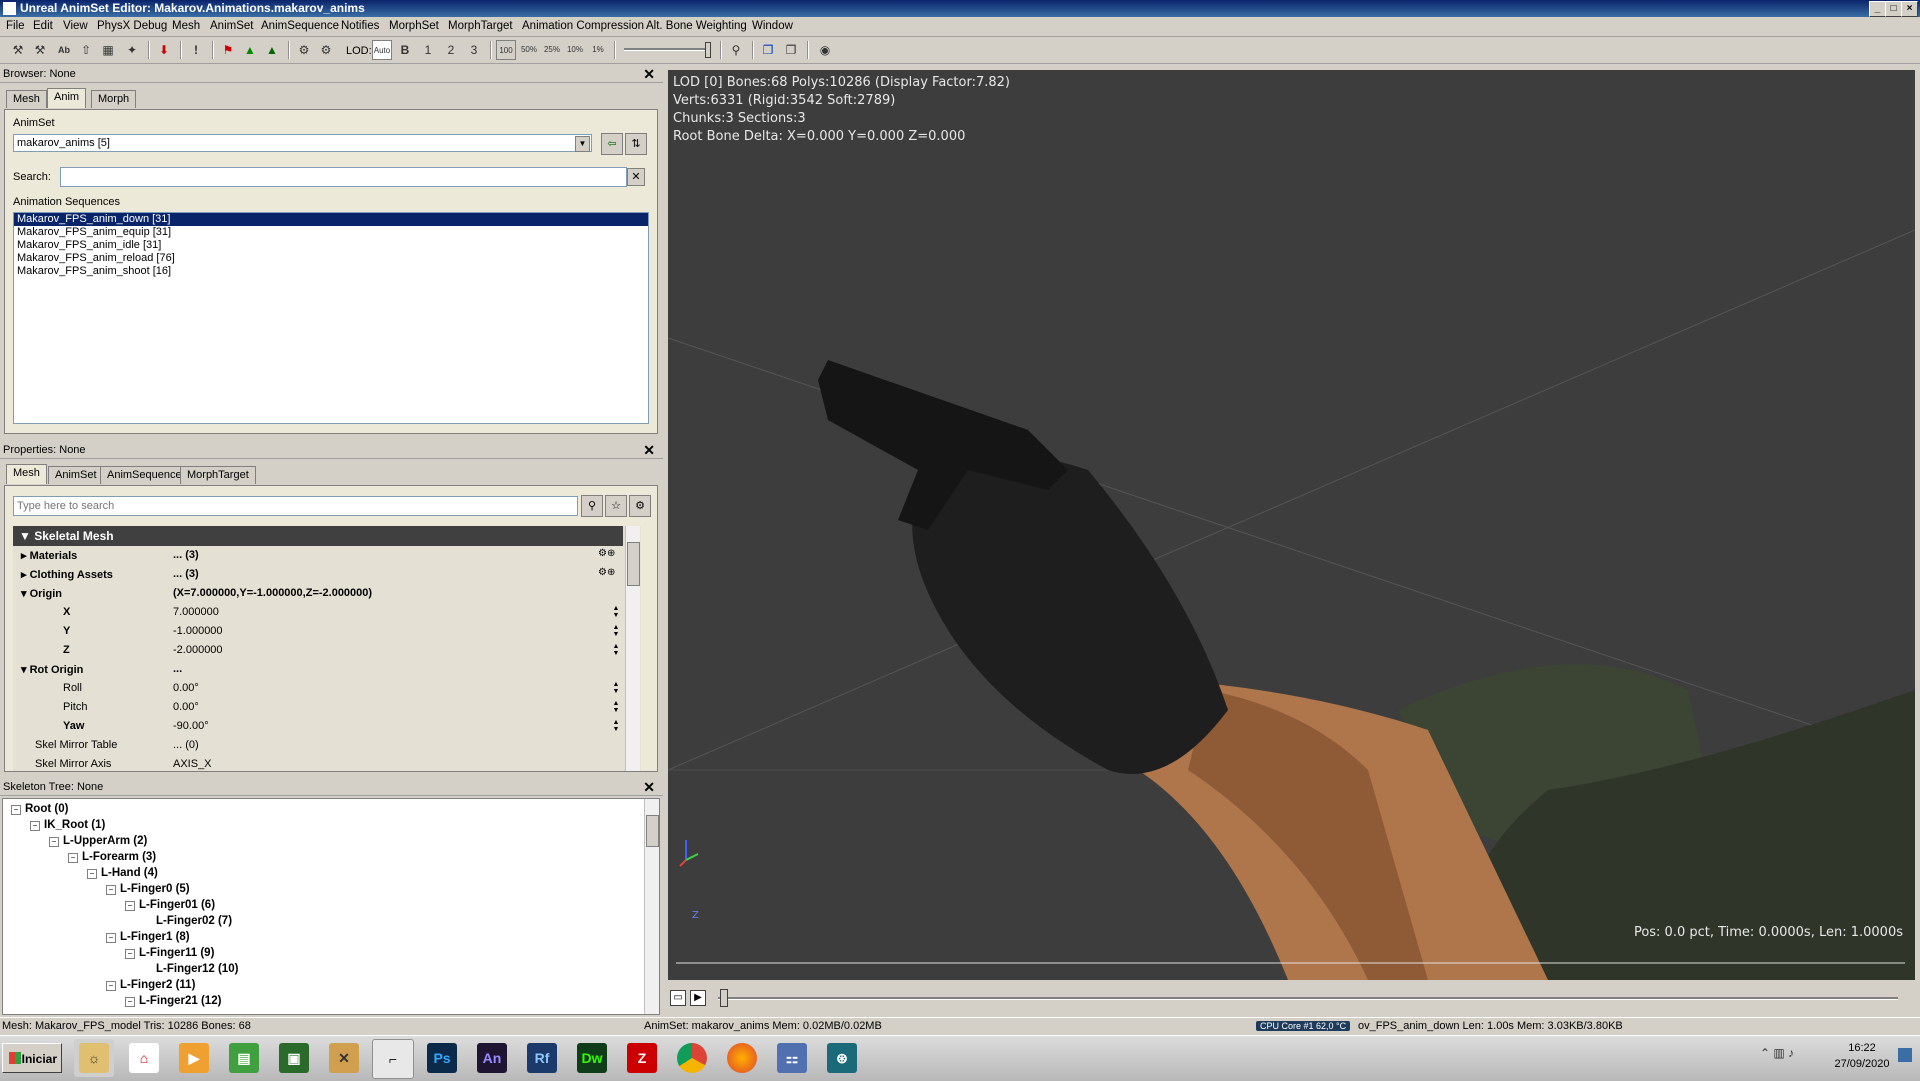 Image resolution: width=1920 pixels, height=1081 pixels. What do you see at coordinates (428, 50) in the screenshot?
I see `lod-1-button: 1` at bounding box center [428, 50].